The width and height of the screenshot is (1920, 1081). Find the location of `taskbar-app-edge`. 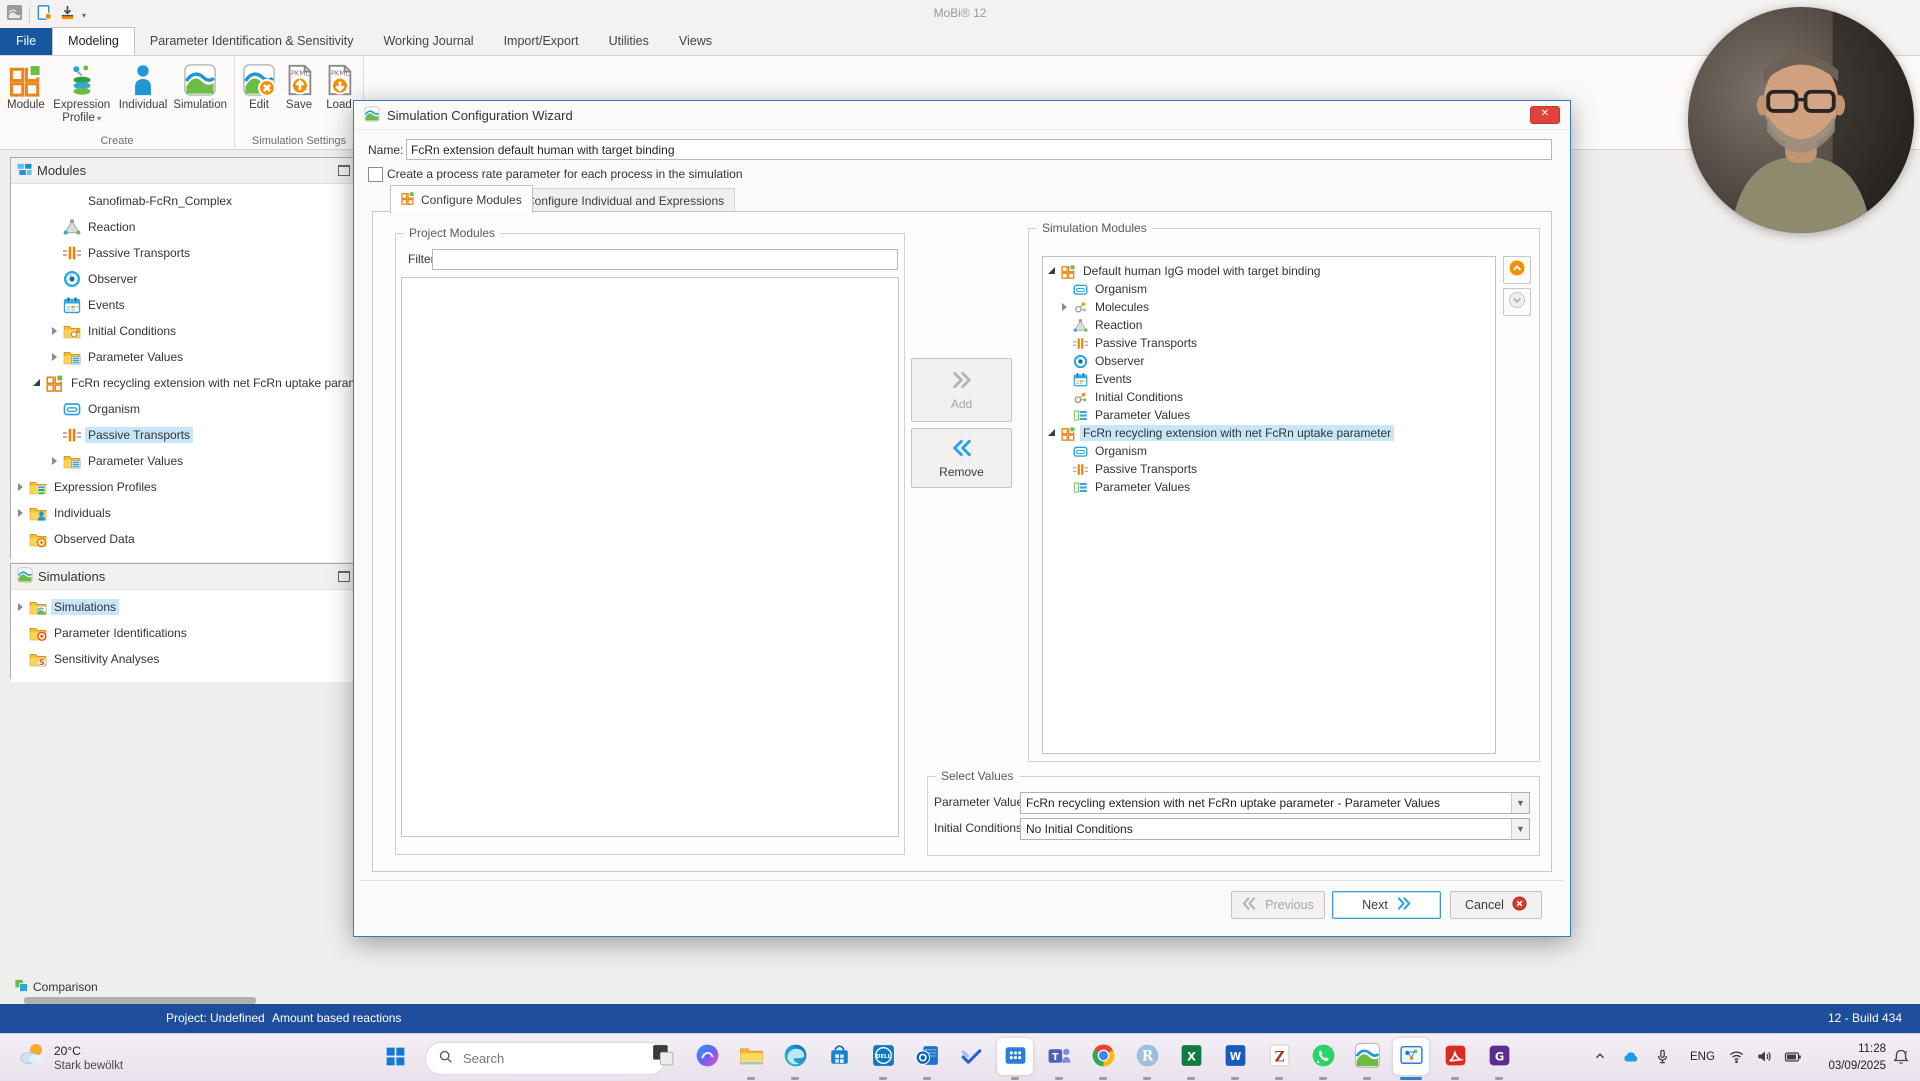

taskbar-app-edge is located at coordinates (795, 1057).